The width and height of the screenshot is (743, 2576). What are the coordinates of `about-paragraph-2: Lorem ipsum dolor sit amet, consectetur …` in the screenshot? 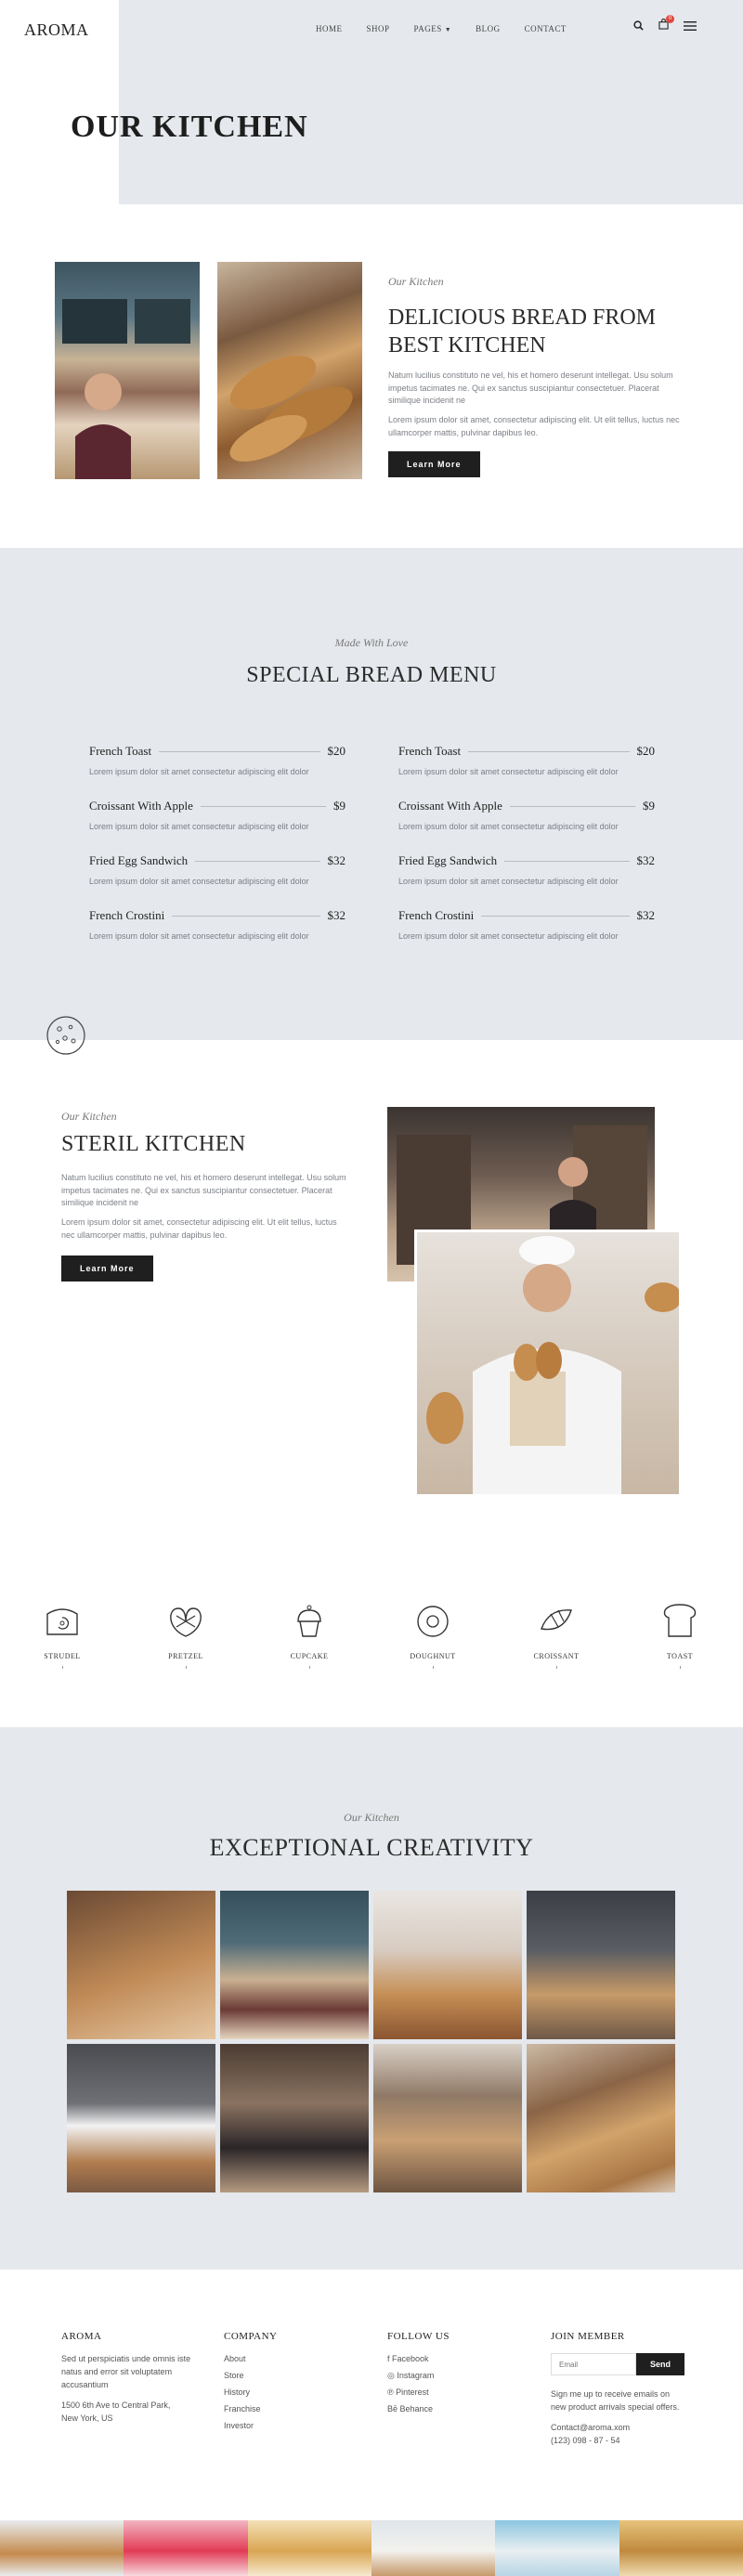 It's located at (534, 426).